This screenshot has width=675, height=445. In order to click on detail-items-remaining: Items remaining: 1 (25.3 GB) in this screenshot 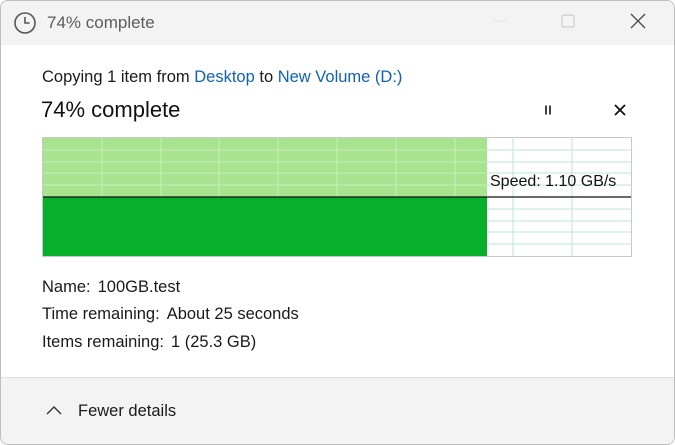, I will do `click(149, 342)`.